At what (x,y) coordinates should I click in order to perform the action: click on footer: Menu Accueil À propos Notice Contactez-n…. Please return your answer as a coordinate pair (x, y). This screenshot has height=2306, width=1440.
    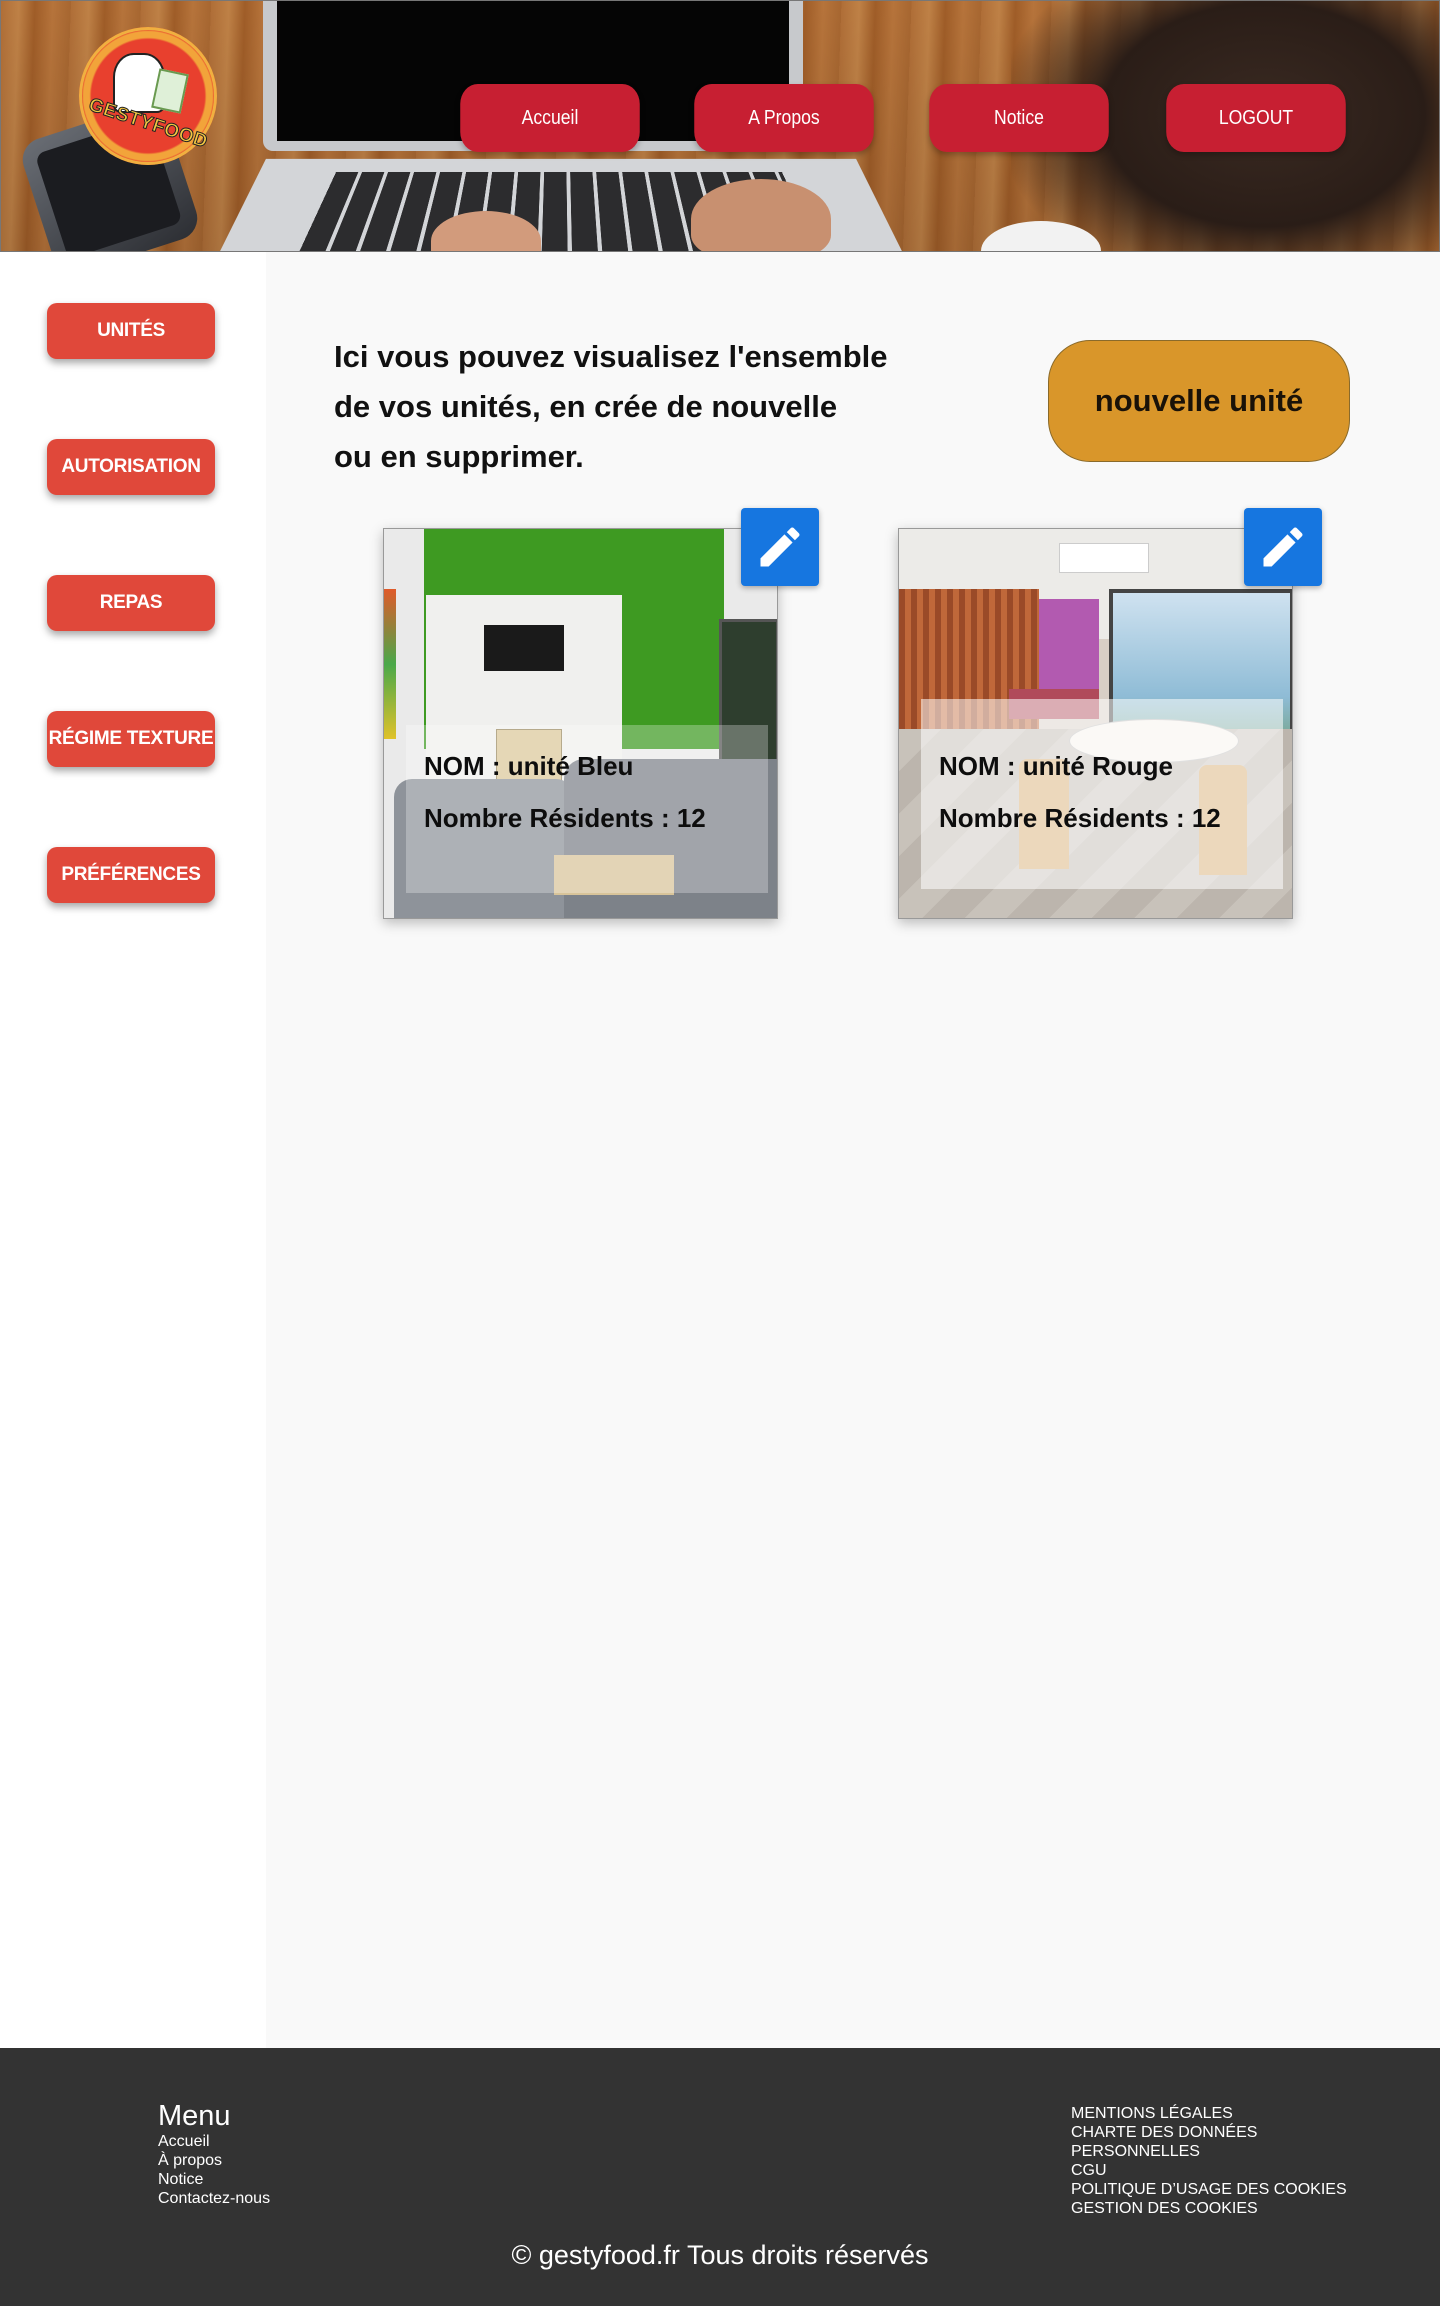
    Looking at the image, I should click on (720, 2177).